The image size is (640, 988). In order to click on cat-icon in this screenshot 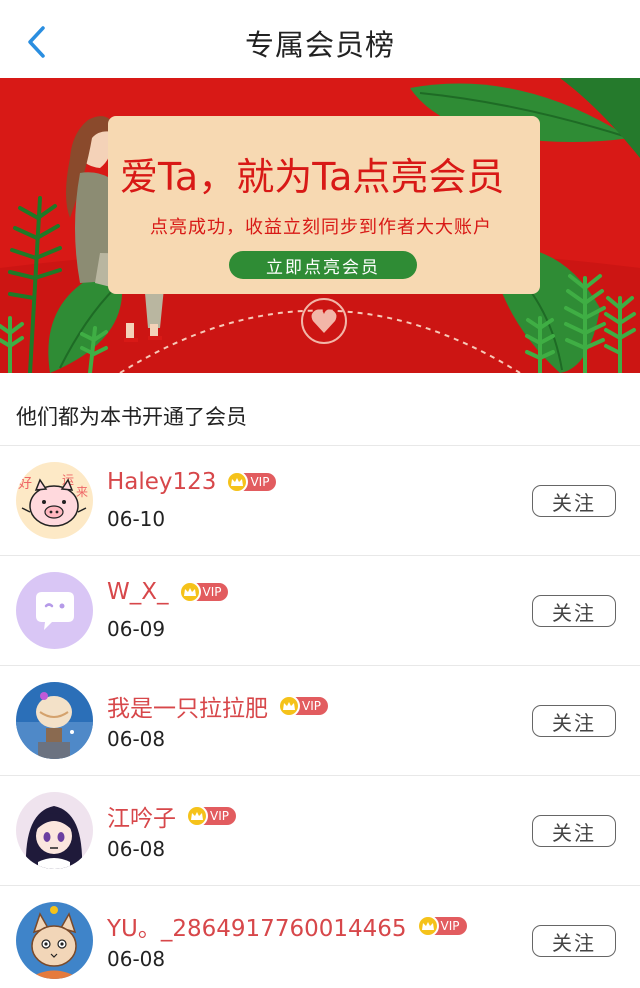, I will do `click(54, 940)`.